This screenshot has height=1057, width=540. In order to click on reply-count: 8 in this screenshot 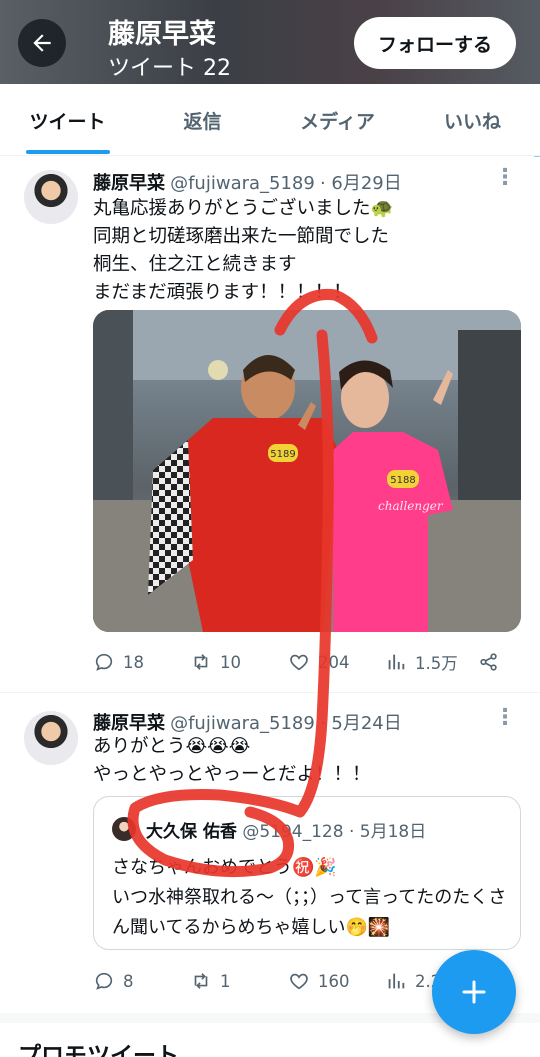, I will do `click(128, 981)`.